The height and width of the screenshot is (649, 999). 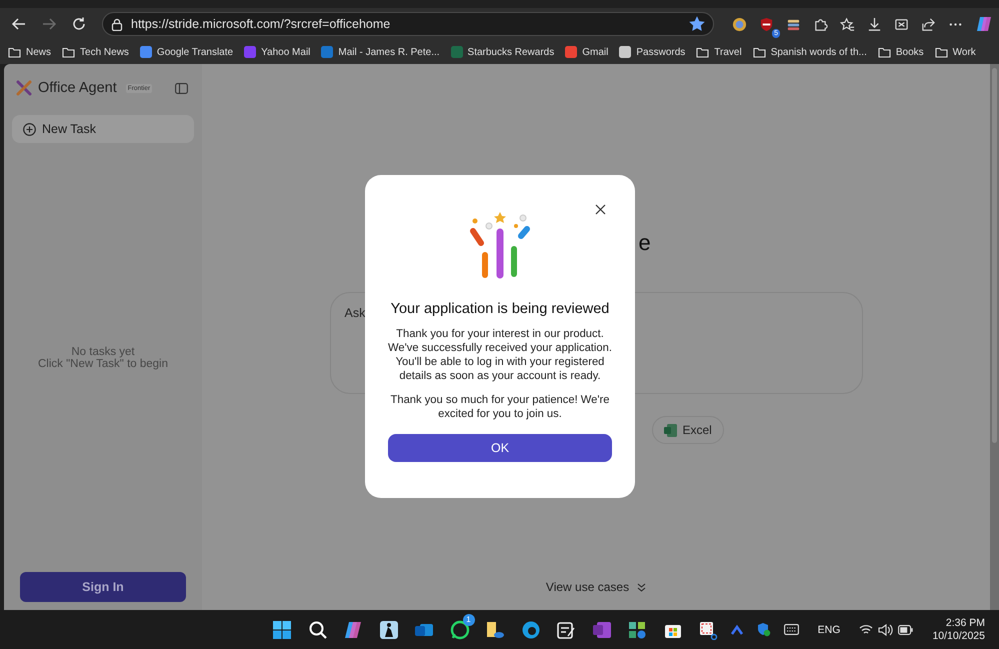 I want to click on snipping-icon, so click(x=708, y=630).